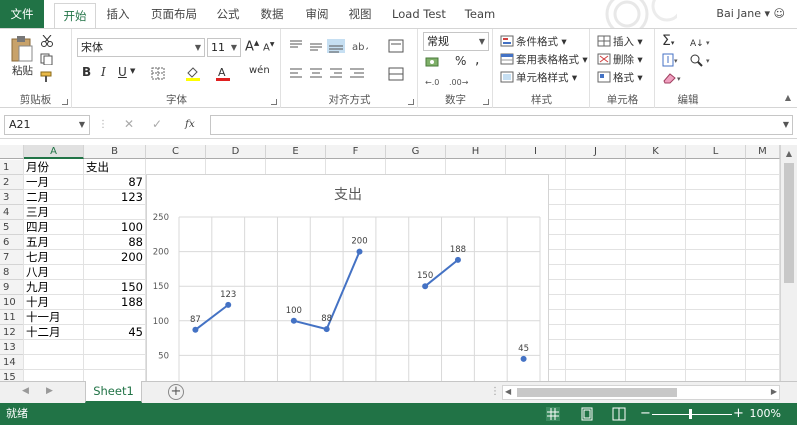 The image size is (797, 425). What do you see at coordinates (252, 46) in the screenshot?
I see `increase-font-size-button: A▲` at bounding box center [252, 46].